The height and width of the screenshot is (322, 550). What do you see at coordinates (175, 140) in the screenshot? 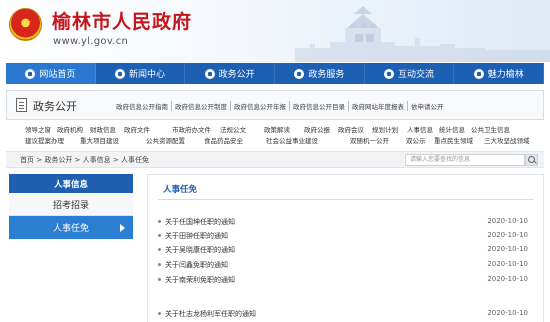
I see `category-link: 公共资源配置` at bounding box center [175, 140].